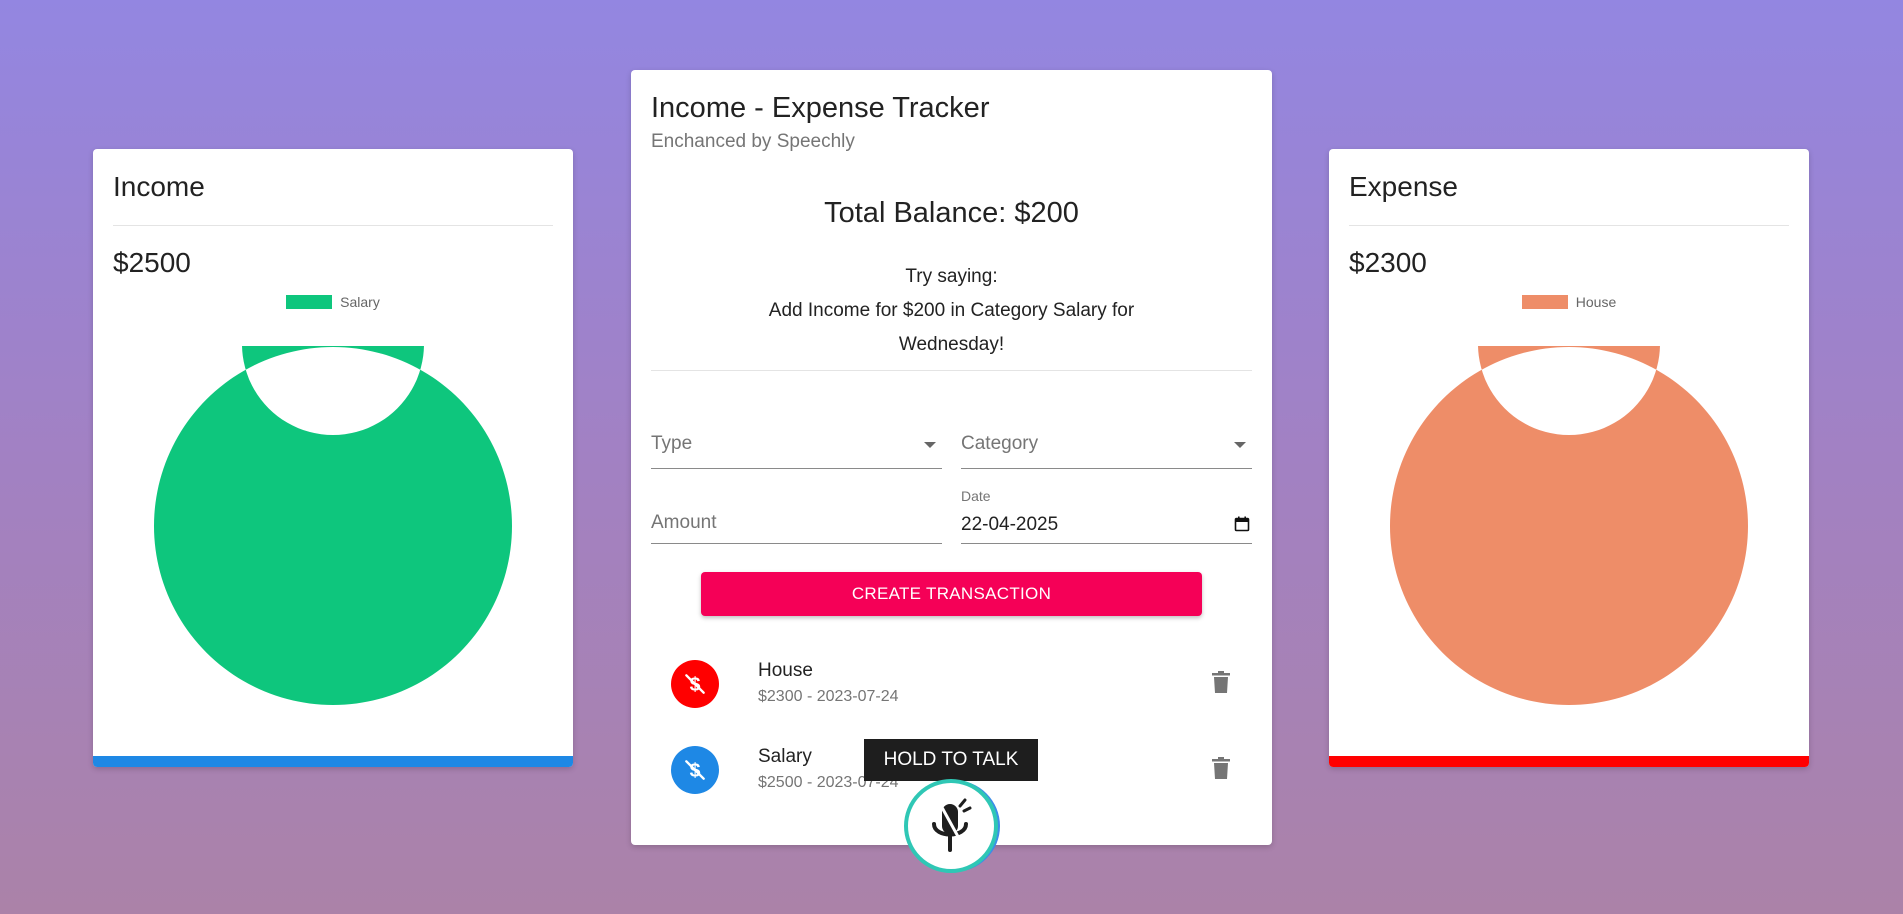 The width and height of the screenshot is (1903, 914). What do you see at coordinates (152, 262) in the screenshot?
I see `income-amount: $2500` at bounding box center [152, 262].